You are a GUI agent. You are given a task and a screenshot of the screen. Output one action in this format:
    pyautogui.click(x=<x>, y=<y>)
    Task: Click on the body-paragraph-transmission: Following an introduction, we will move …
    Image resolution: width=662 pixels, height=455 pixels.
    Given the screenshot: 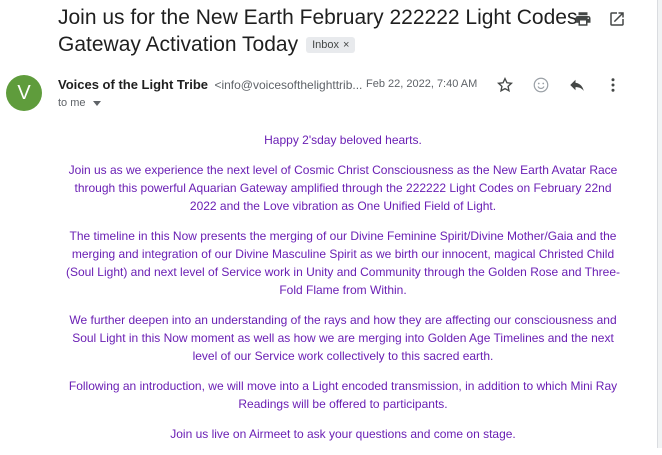 What is the action you would take?
    pyautogui.click(x=343, y=395)
    